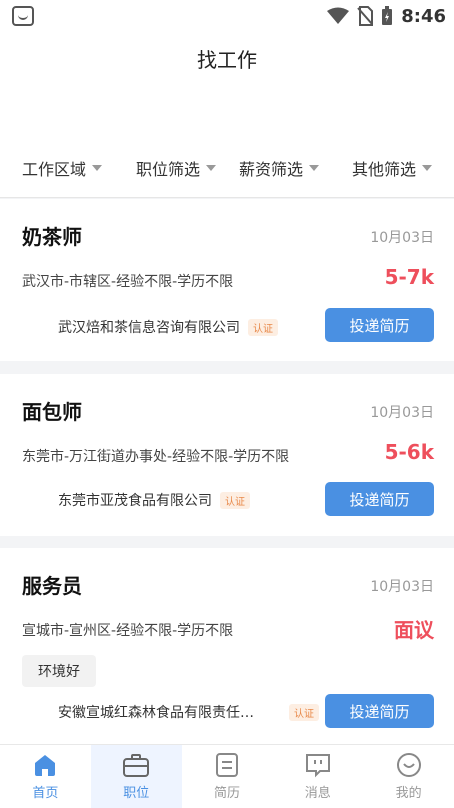 The image size is (454, 808). What do you see at coordinates (409, 765) in the screenshot?
I see `profile-icon` at bounding box center [409, 765].